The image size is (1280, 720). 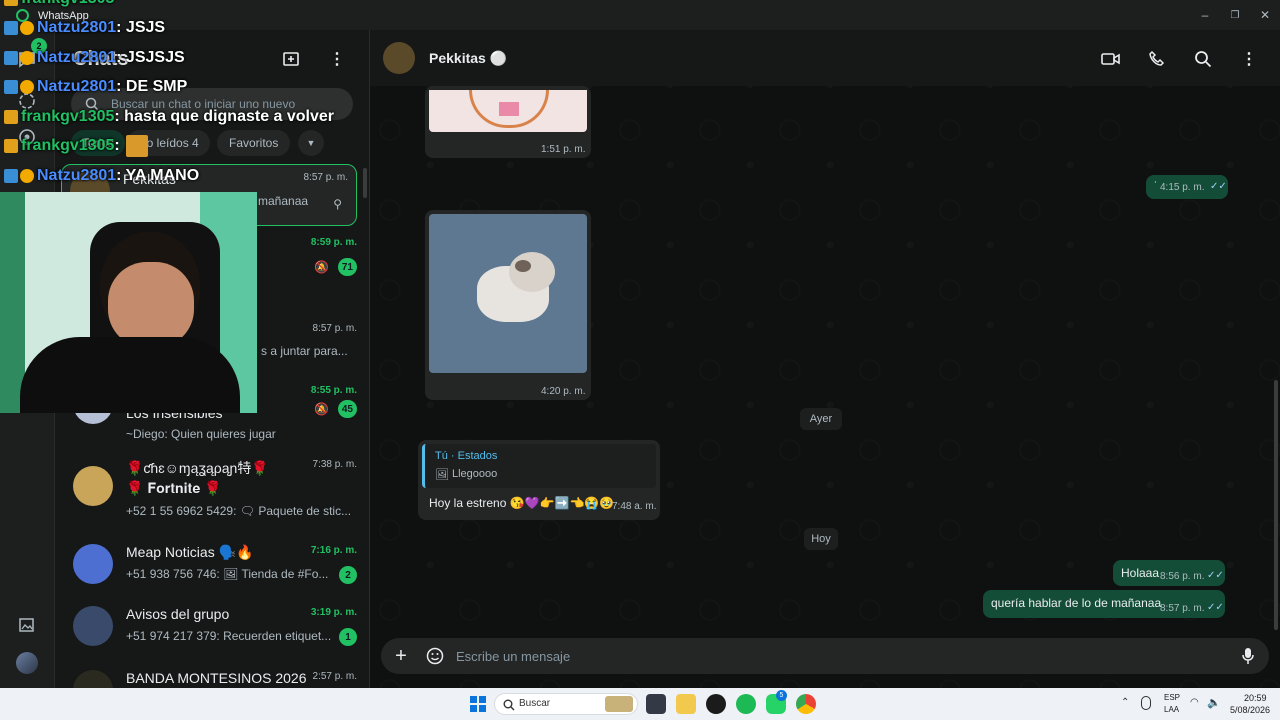 What do you see at coordinates (333, 612) in the screenshot?
I see `chat-time: 3:19 p. m.` at bounding box center [333, 612].